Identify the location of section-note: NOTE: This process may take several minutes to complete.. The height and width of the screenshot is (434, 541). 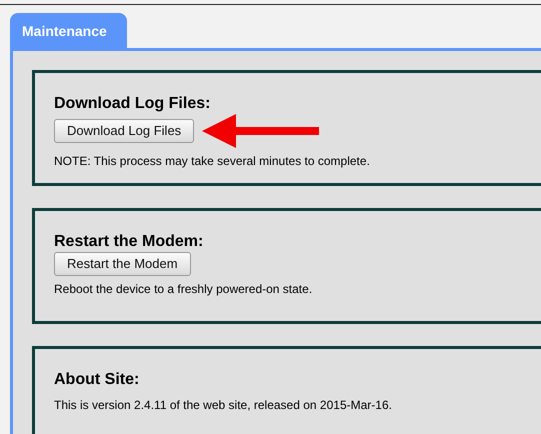
(212, 161).